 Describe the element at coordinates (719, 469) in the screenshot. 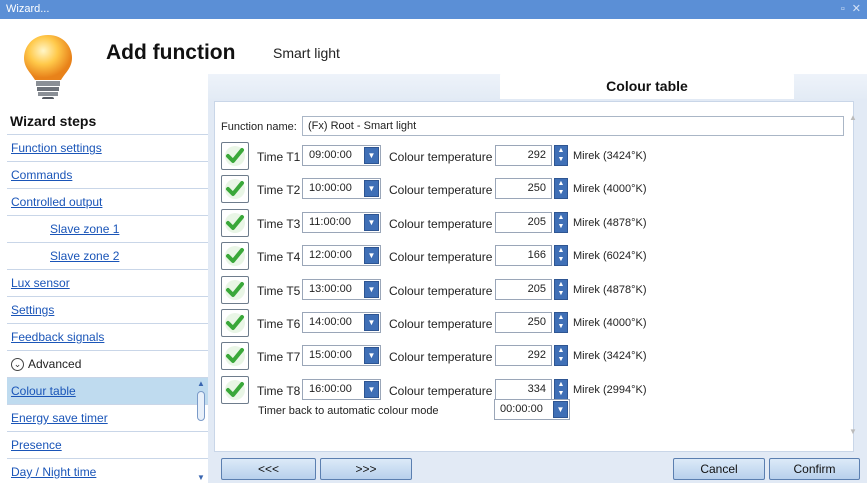

I see `cancel-button: Cancel` at that location.